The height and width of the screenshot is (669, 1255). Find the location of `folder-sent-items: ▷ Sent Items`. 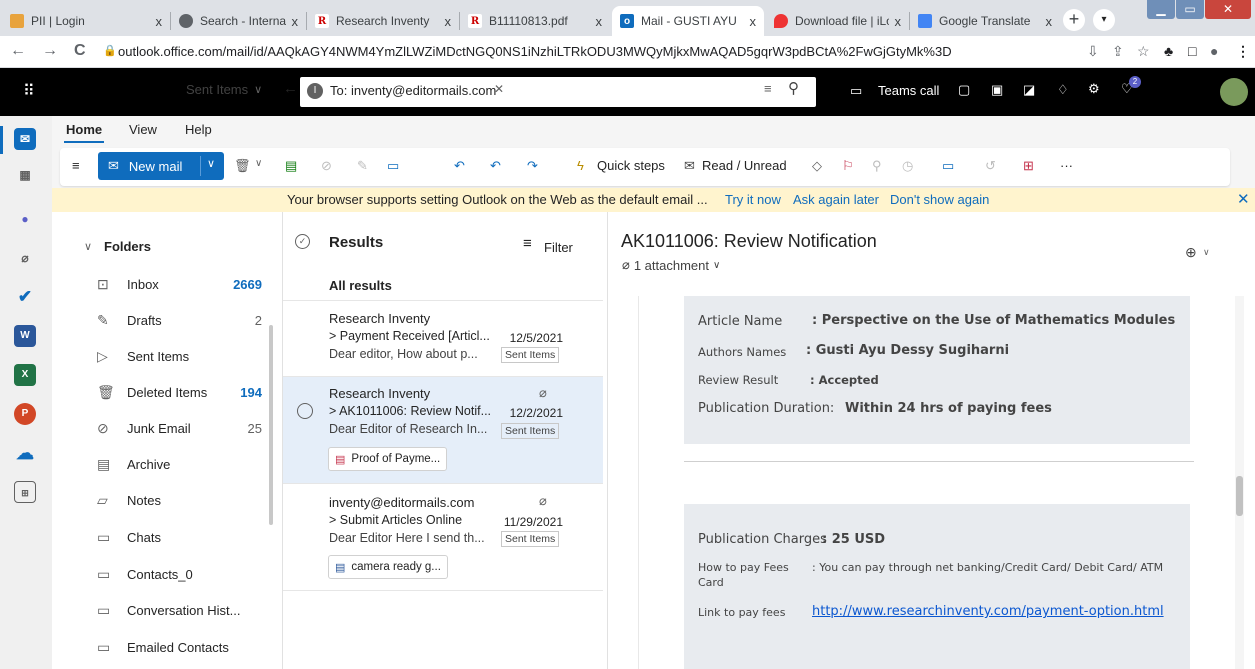

folder-sent-items: ▷ Sent Items is located at coordinates (157, 356).